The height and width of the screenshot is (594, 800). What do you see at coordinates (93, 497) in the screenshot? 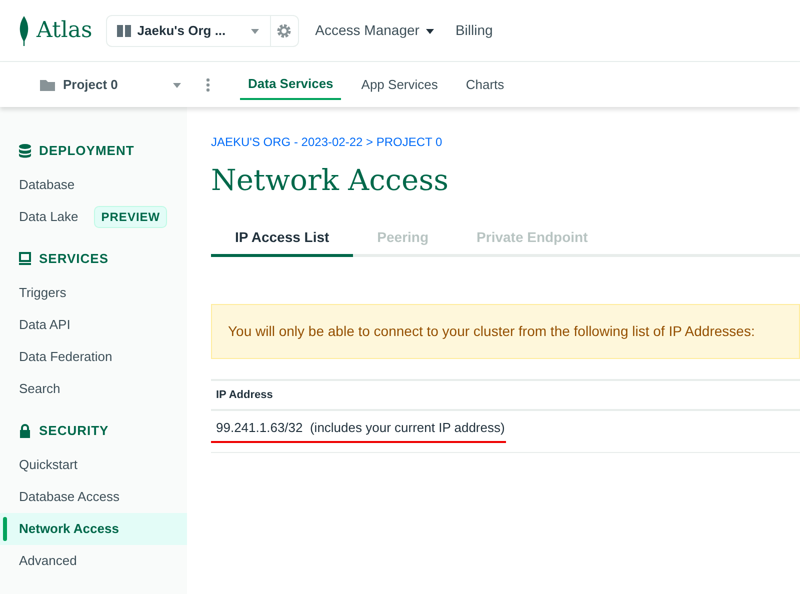
I see `sidebar-item: Database Access` at bounding box center [93, 497].